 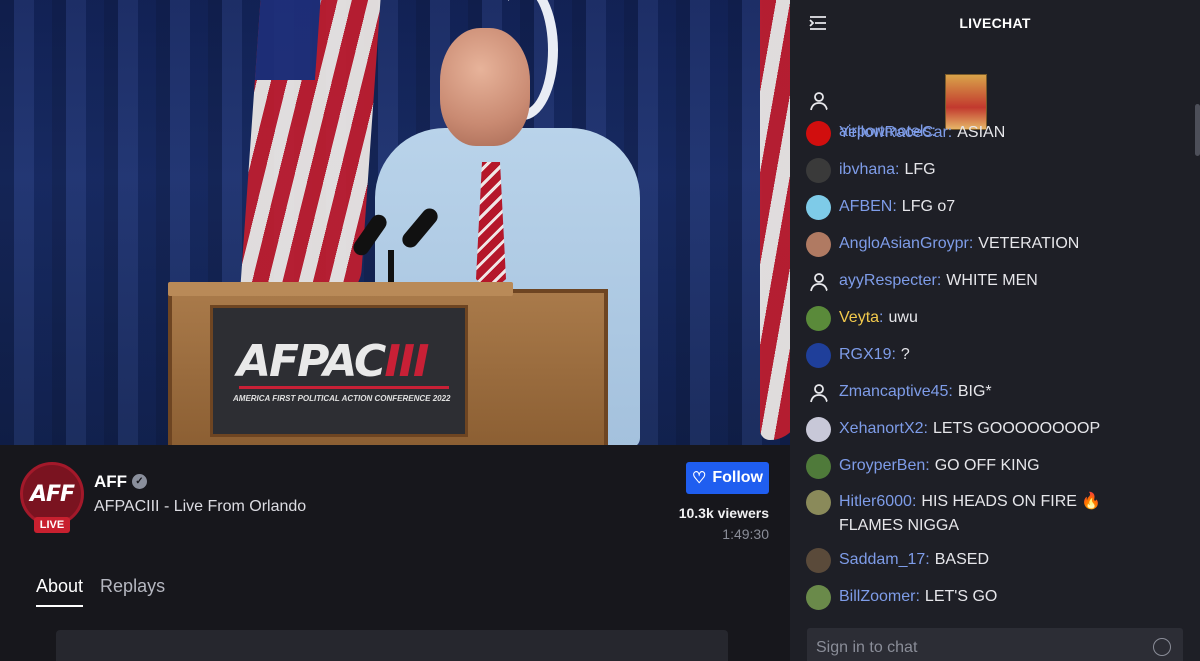 What do you see at coordinates (893, 391) in the screenshot?
I see `chat-username: Zmancaptive45` at bounding box center [893, 391].